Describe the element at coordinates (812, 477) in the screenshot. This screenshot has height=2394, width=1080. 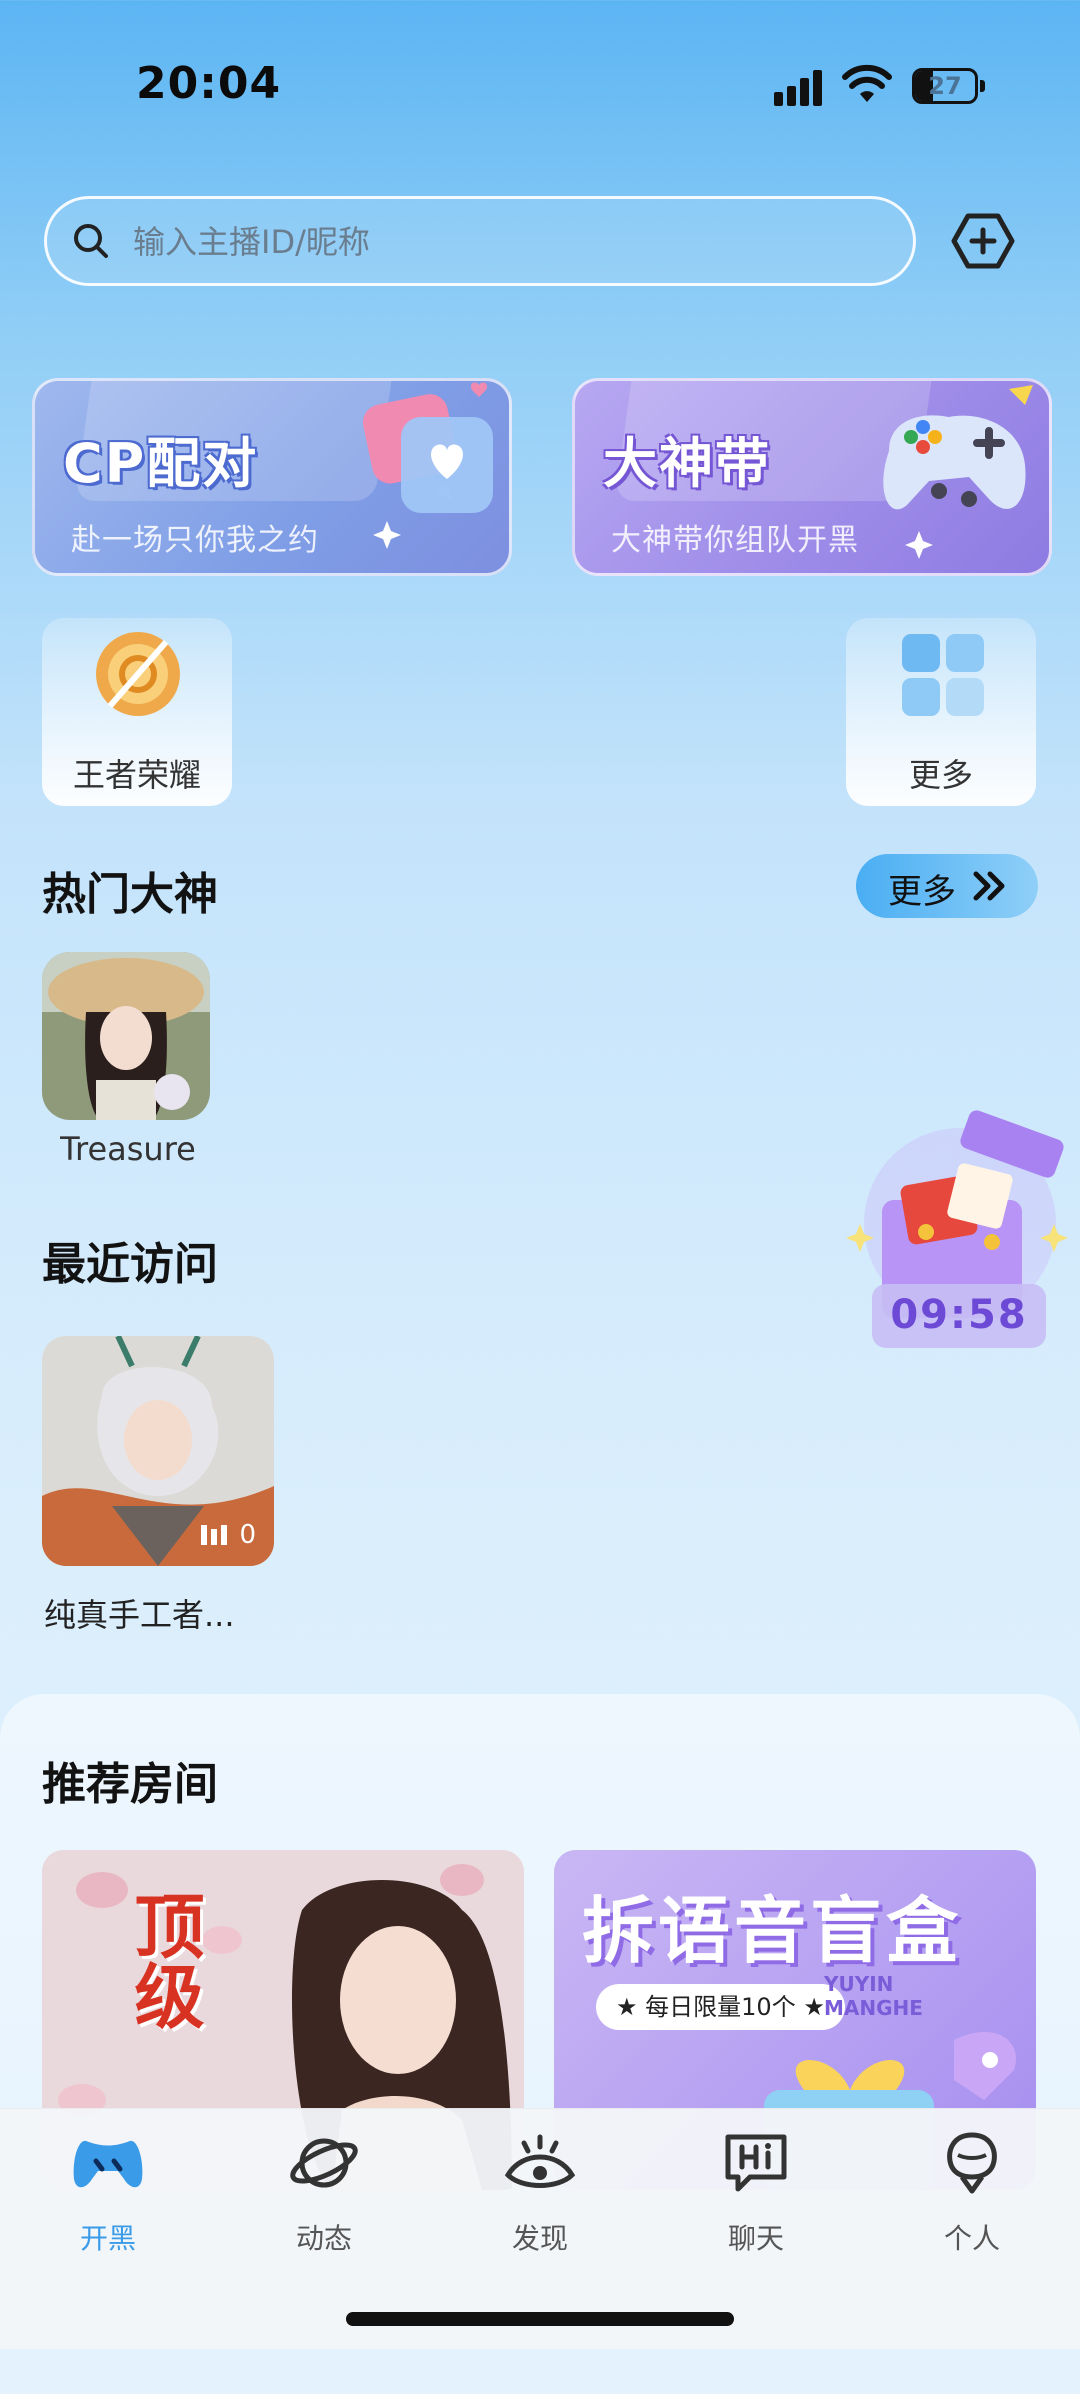
I see `god-carry-banner: 大神带 大神带你组队开黑` at that location.